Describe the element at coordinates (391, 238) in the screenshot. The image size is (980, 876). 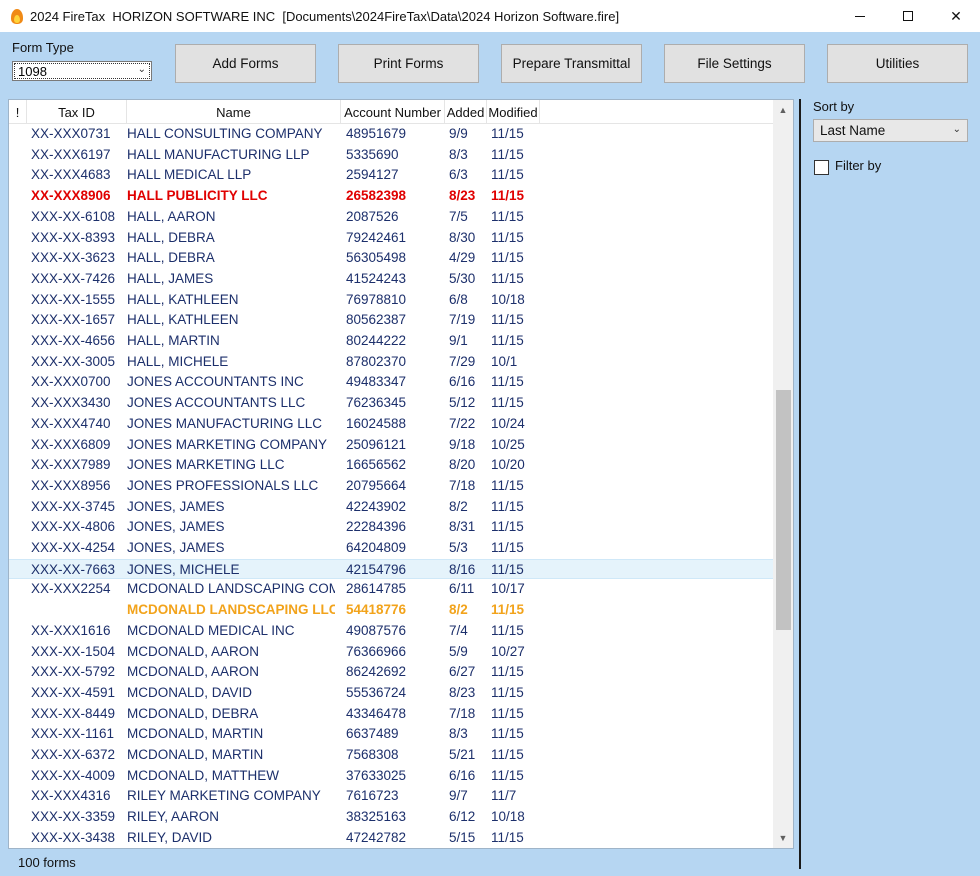
I see `table-row: XXX-XX-8393 HALL, DEBRA 79242461 8/30 11/15` at that location.